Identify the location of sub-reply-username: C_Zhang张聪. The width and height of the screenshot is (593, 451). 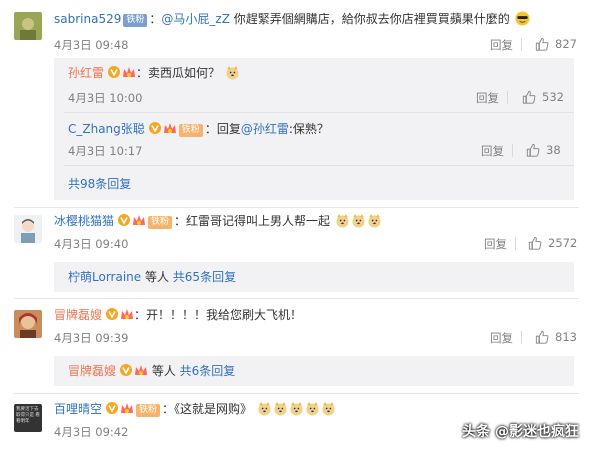
(106, 129).